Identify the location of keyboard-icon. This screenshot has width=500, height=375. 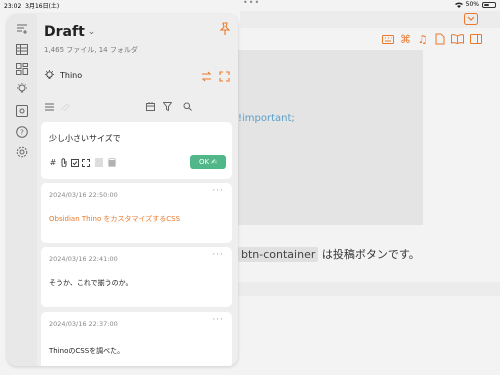
(388, 39).